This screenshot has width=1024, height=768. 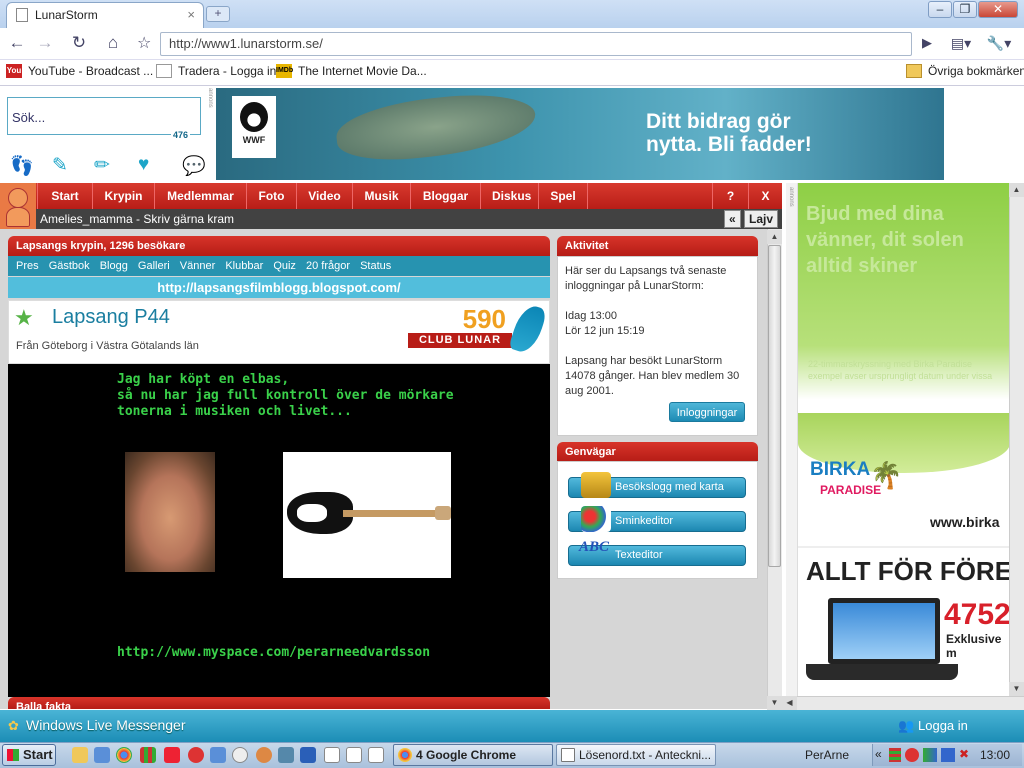 What do you see at coordinates (903, 703) in the screenshot?
I see `horizontal-scrollbar` at bounding box center [903, 703].